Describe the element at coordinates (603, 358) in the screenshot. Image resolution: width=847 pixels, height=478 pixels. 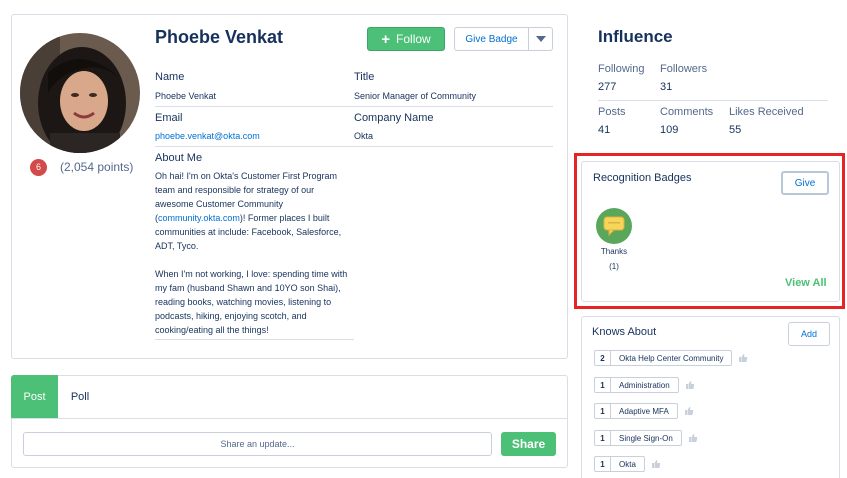
I see `topic-count: 2` at that location.